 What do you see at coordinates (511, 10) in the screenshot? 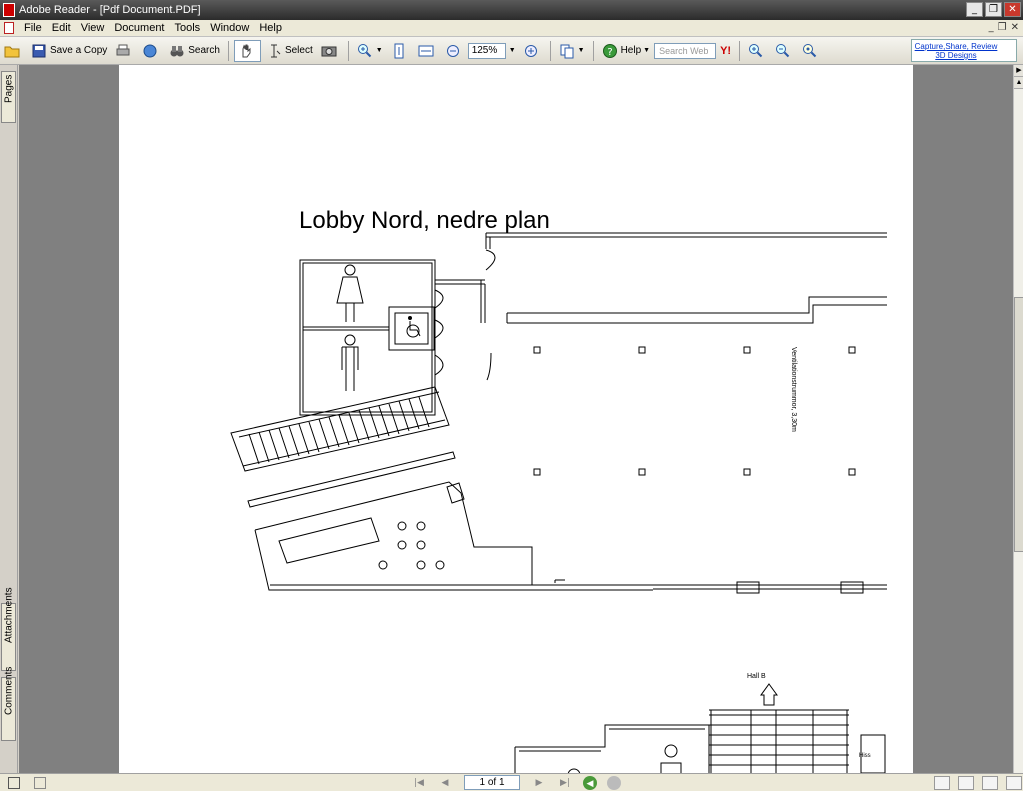
I see `title-bar: Adobe Reader - [Pdf Document.PDF] _ ❐ ✕` at bounding box center [511, 10].